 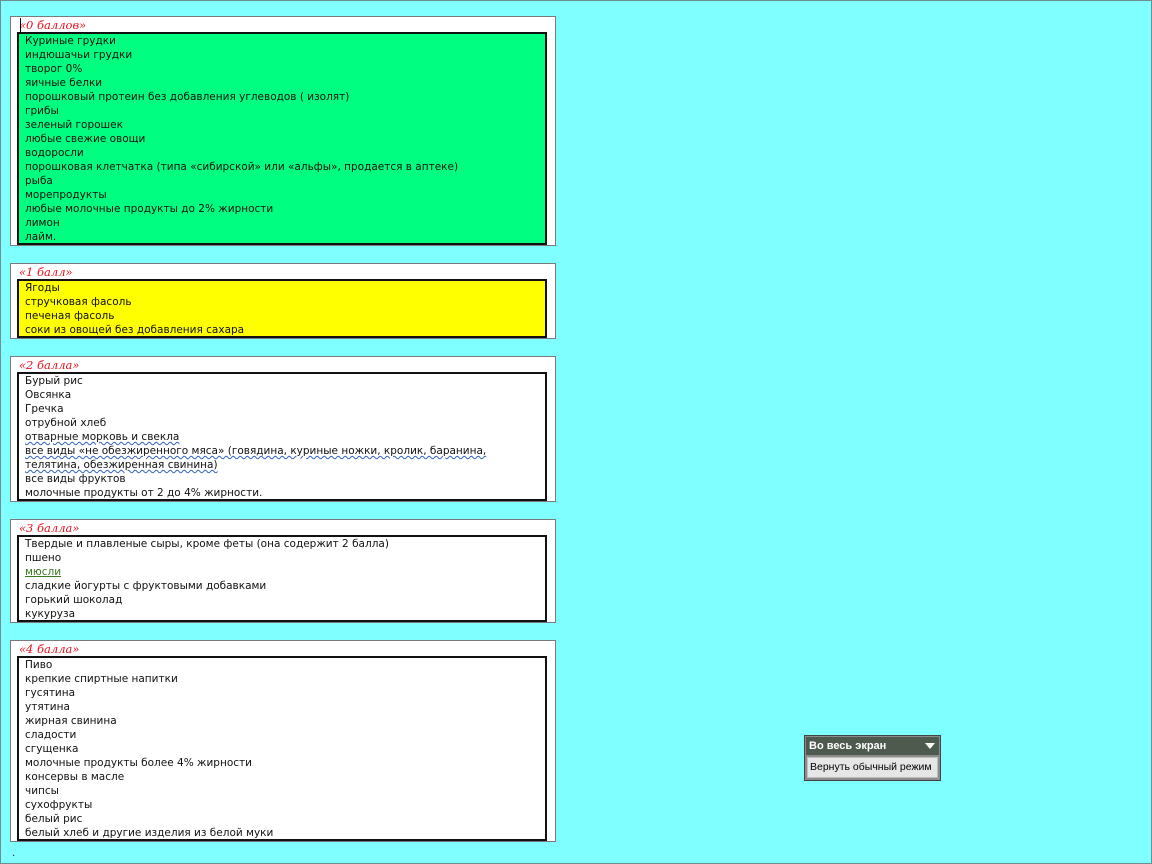 I want to click on list-item-text: телятина, обезжиренная свинина), so click(x=121, y=465).